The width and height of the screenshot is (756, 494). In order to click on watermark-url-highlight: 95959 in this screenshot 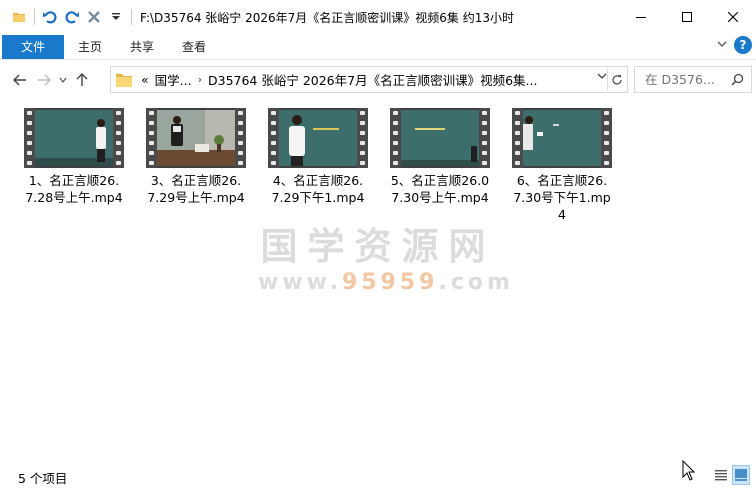, I will do `click(390, 282)`.